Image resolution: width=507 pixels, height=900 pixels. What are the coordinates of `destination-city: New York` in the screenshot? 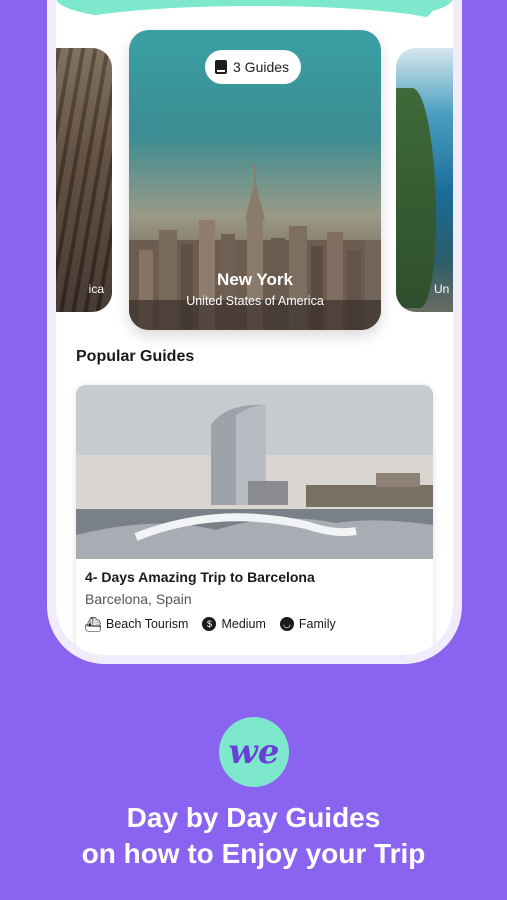 It's located at (255, 279).